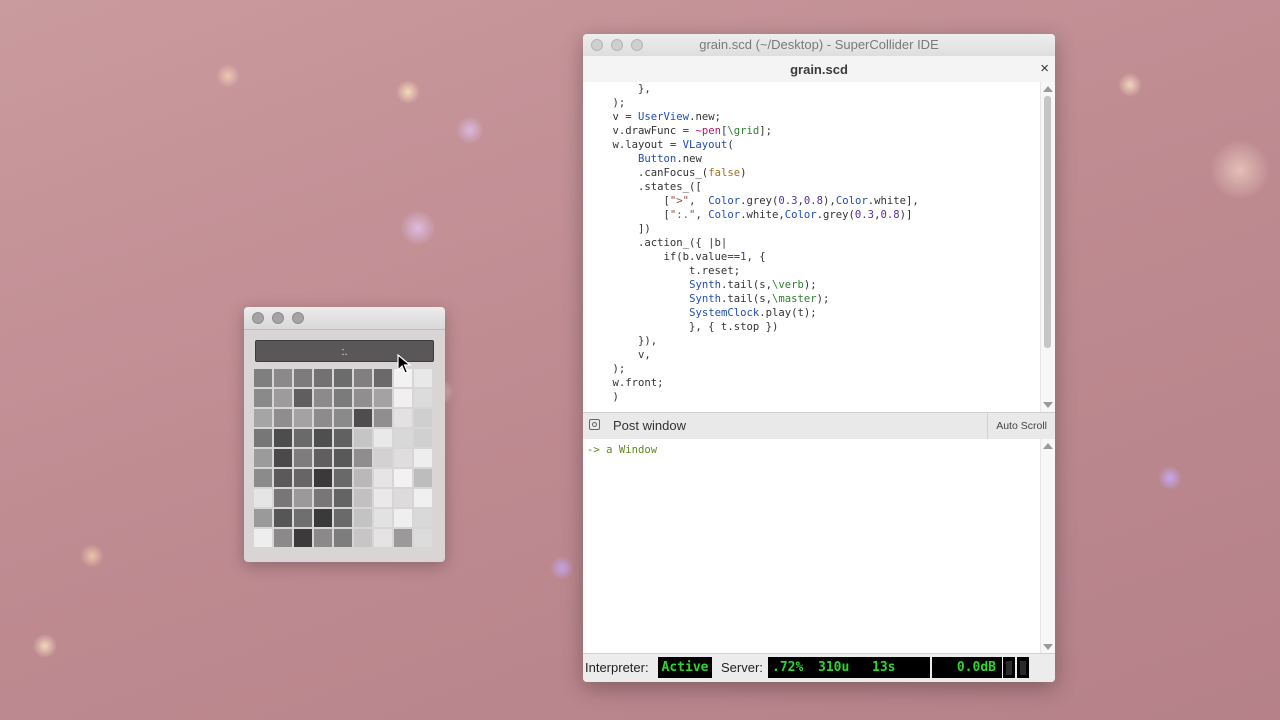 This screenshot has height=720, width=1280. Describe the element at coordinates (298, 318) in the screenshot. I see `zoom-window-button` at that location.